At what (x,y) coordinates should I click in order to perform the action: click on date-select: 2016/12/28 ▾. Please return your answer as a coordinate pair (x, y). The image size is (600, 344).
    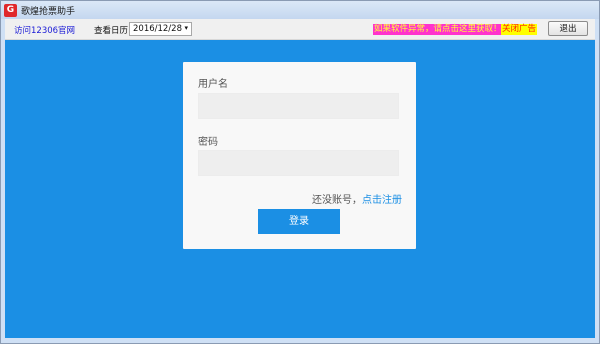
    Looking at the image, I should click on (160, 29).